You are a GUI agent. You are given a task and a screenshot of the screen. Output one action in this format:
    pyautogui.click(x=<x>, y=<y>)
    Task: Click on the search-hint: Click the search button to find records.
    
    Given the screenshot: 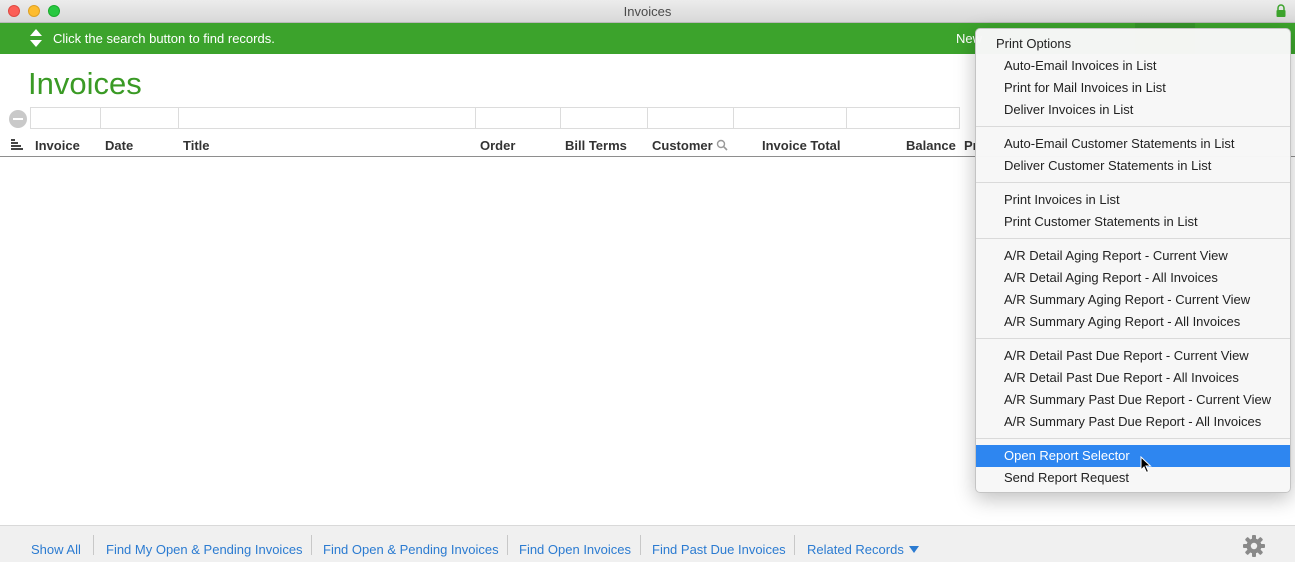 What is the action you would take?
    pyautogui.click(x=164, y=38)
    